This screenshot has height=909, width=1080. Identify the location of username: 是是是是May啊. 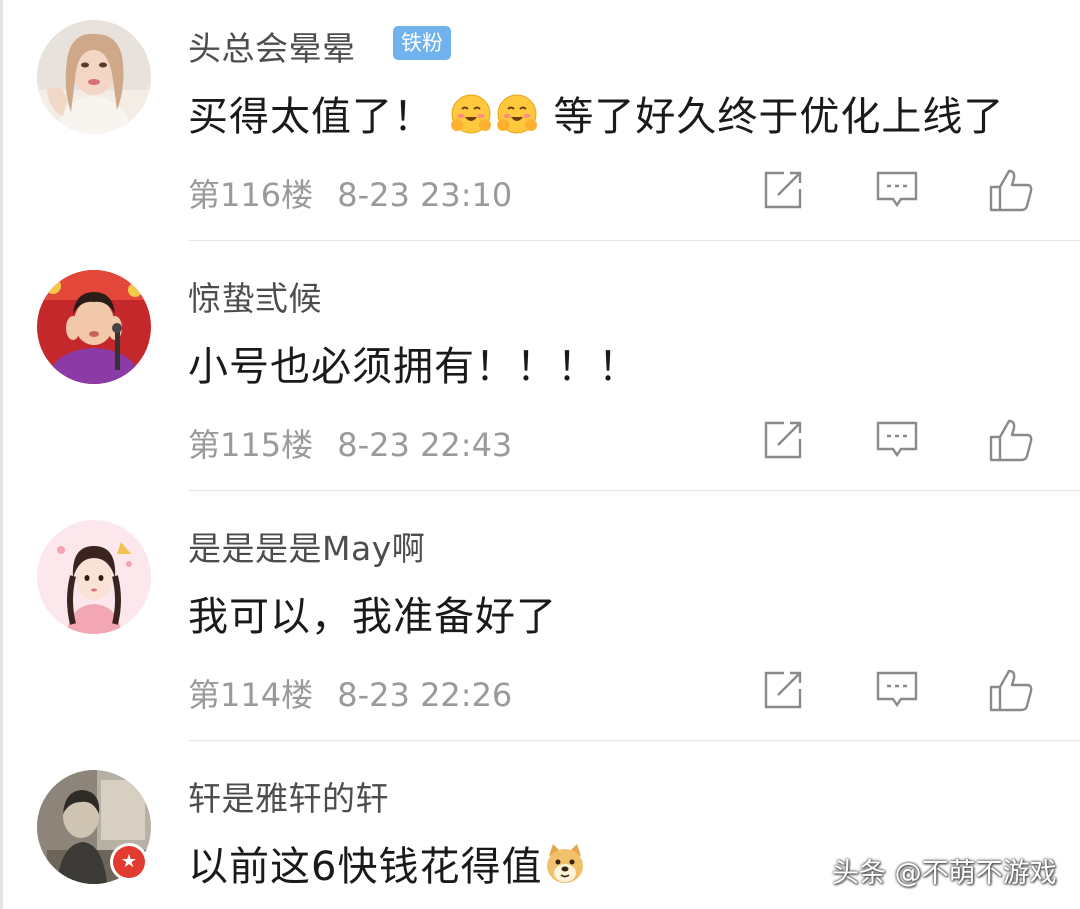
(306, 546).